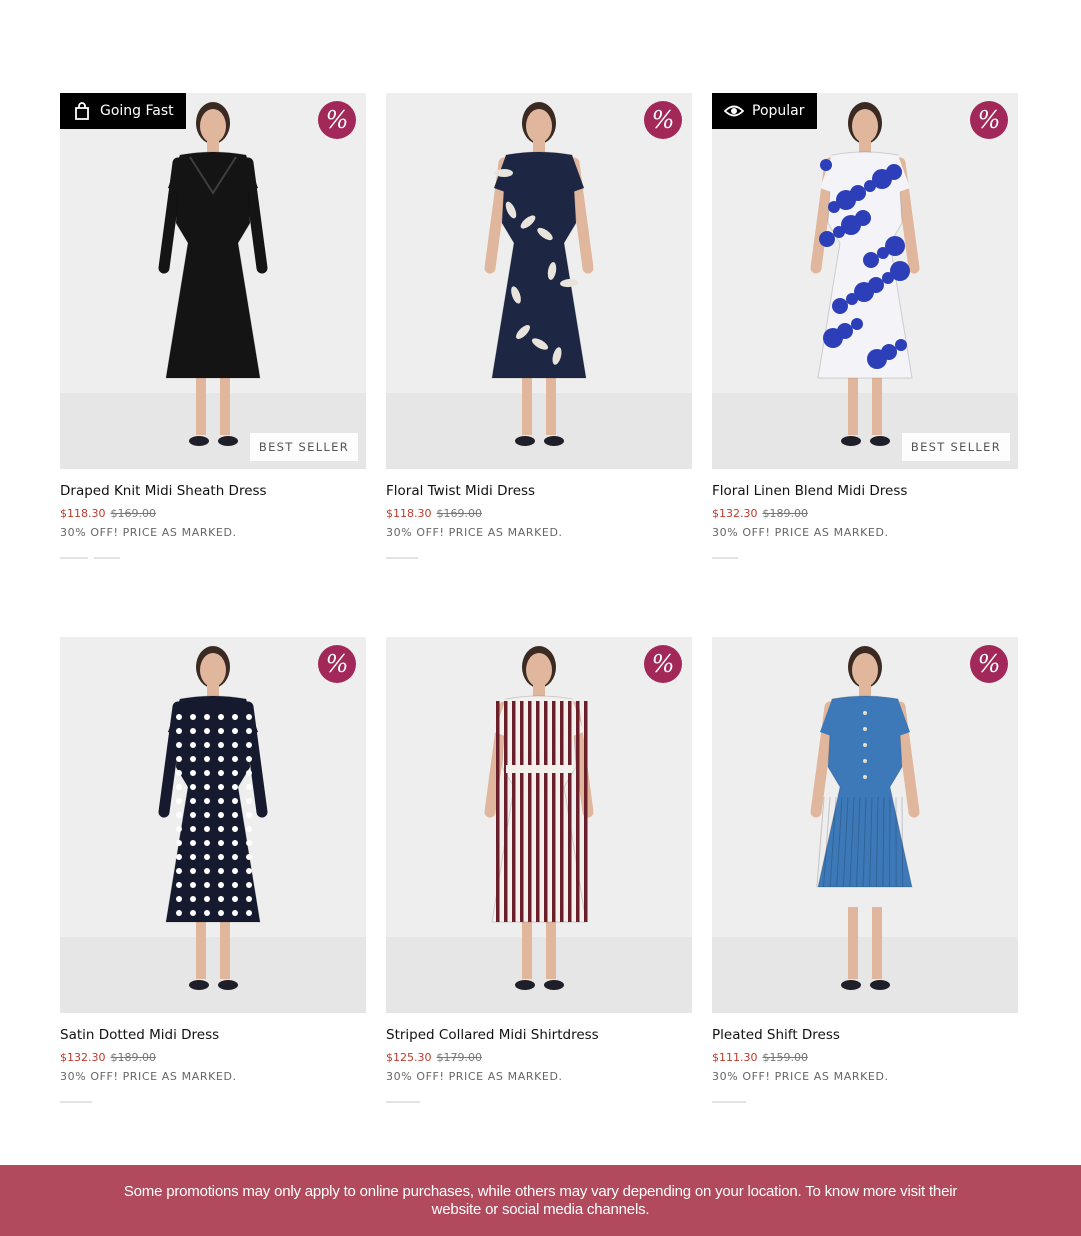 The image size is (1081, 1236). I want to click on product-name: Draped Knit Midi Sheath Dress, so click(213, 491).